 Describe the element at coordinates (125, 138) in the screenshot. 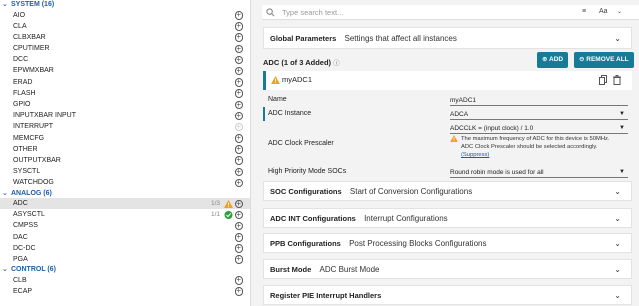

I see `sidebar-item-memcfg: MEMCFG +` at that location.